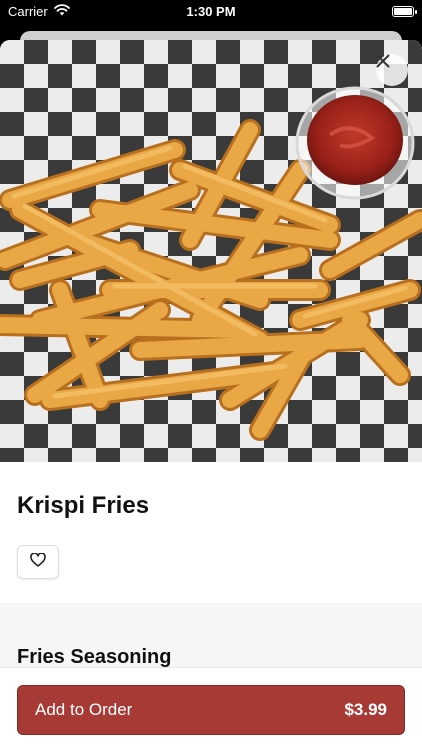 The width and height of the screenshot is (422, 750). I want to click on add-to-order-label: Add to Order, so click(84, 709).